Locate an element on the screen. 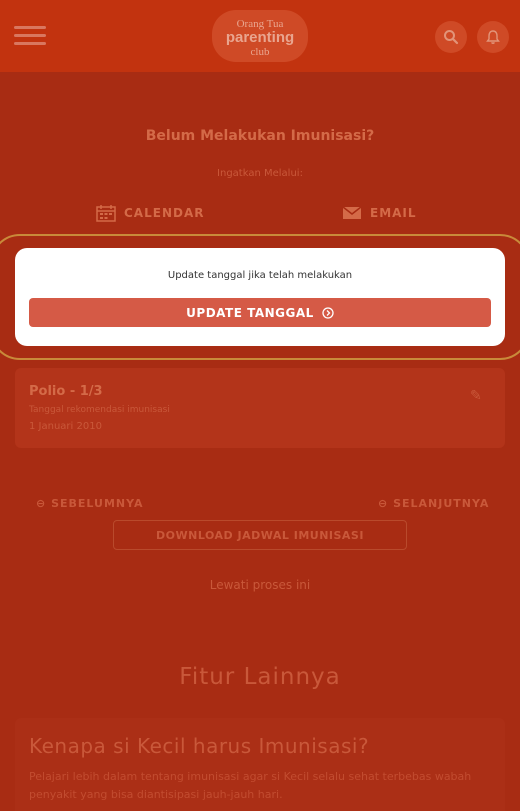  skip-process-link: Lewati proses ini is located at coordinates (260, 585).